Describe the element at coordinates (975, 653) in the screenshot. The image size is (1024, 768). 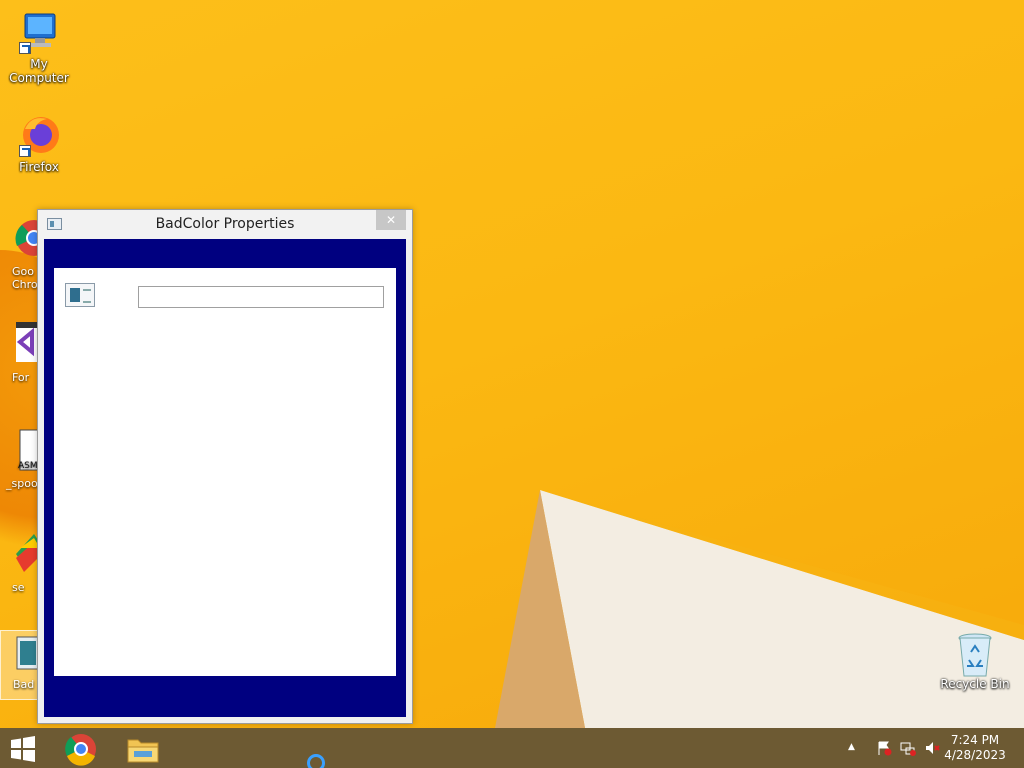
I see `recycle-bin-icon` at that location.